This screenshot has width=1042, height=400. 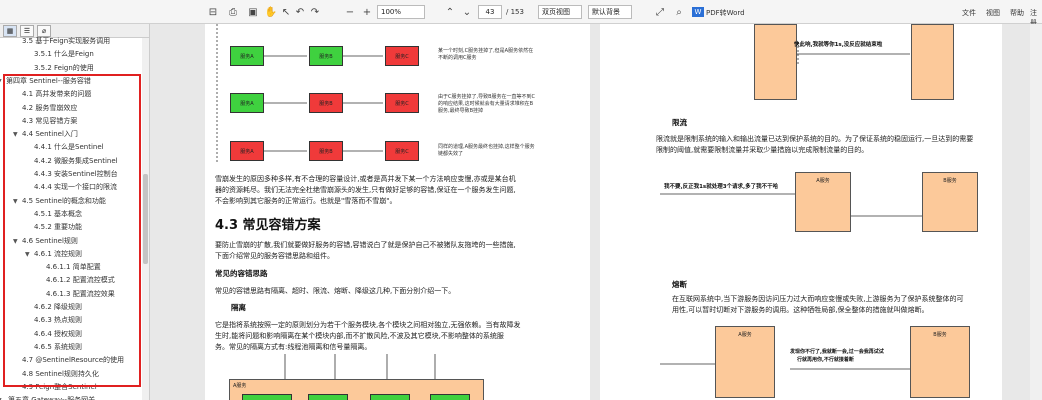 I want to click on paragraph: 务。常见的隔离方式有:线程池隔离和信号量隔离。, so click(x=293, y=347).